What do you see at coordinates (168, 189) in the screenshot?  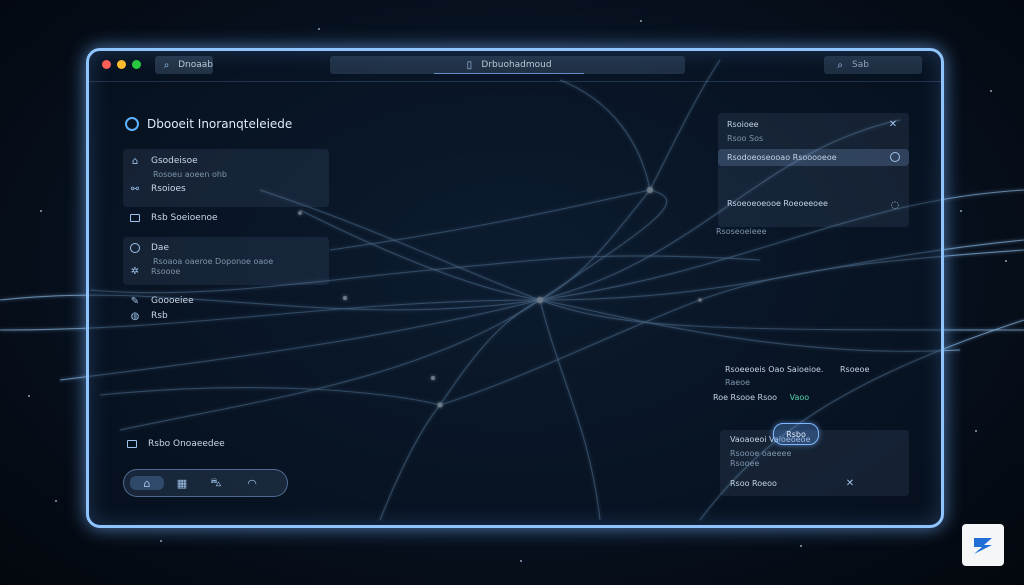 I see `sidebar-item-label: Rsoioes` at bounding box center [168, 189].